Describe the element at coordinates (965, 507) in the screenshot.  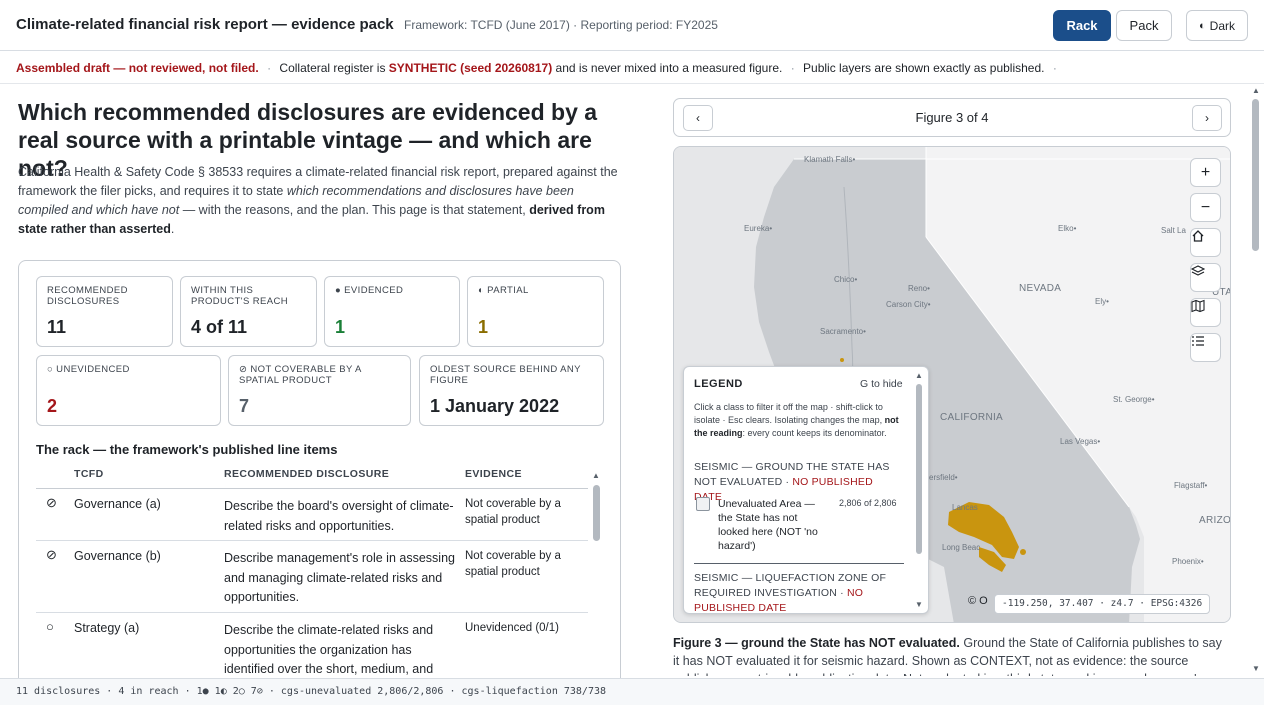
I see `place-label: Lancas` at that location.